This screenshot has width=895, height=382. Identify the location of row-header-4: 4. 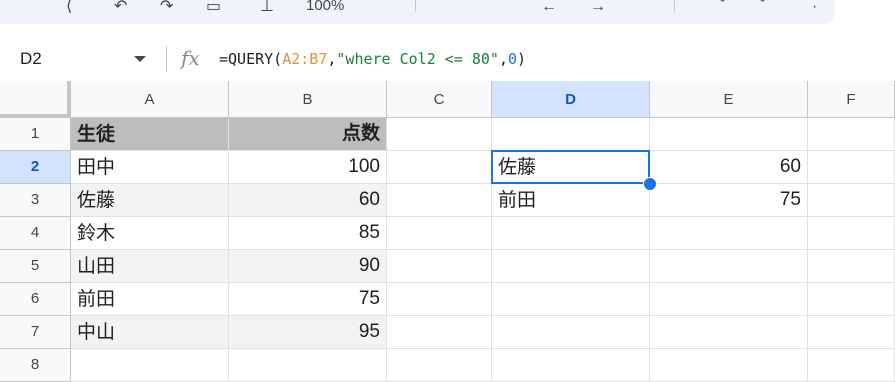
(35, 233).